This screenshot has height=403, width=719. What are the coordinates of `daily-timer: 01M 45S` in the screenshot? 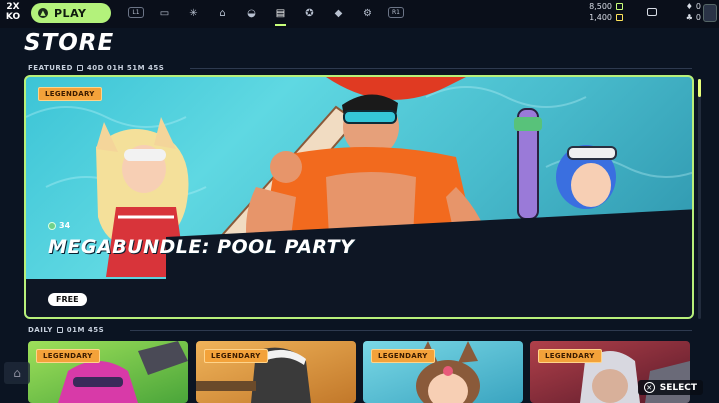 It's located at (85, 330).